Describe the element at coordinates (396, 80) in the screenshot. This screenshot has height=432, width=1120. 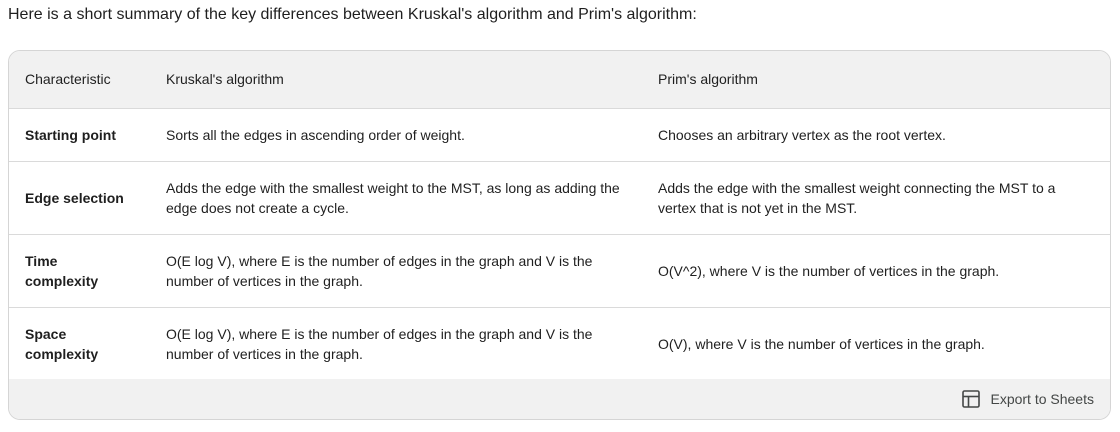
I see `header-kruskal: Kruskal's algorithm` at that location.